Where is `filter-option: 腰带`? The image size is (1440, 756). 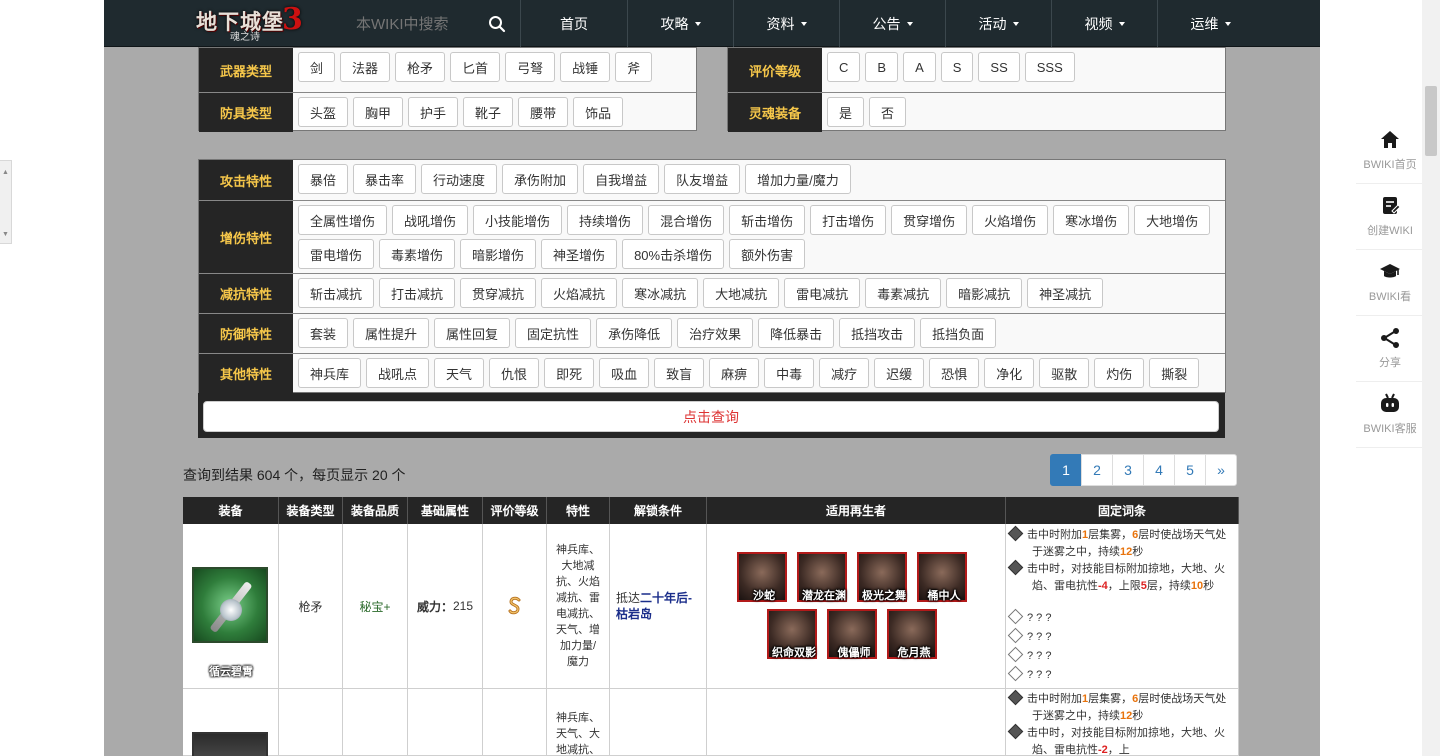 filter-option: 腰带 is located at coordinates (543, 112).